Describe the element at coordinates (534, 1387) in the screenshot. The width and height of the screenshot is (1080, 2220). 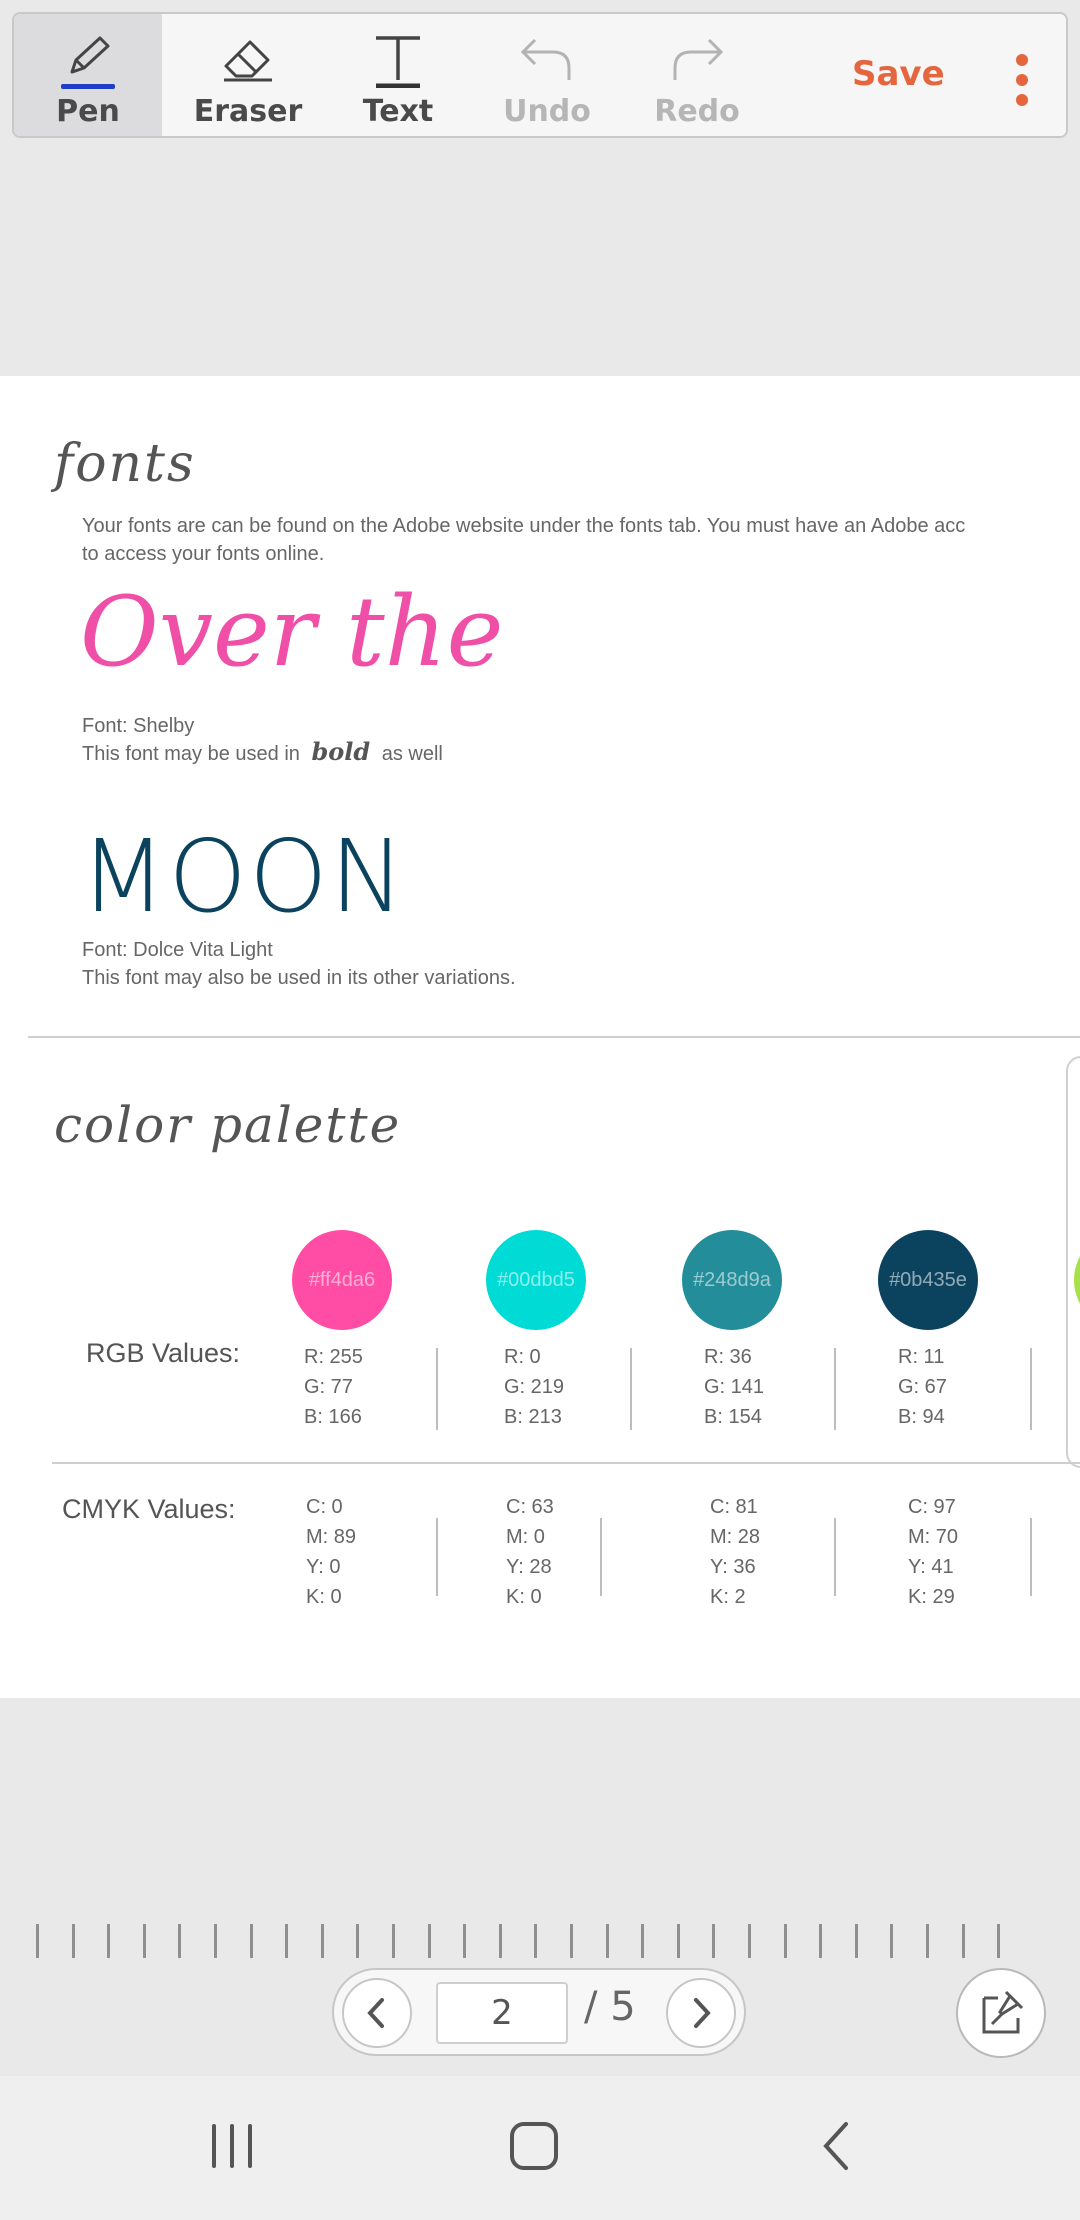
I see `rgb-g: G: 219` at that location.